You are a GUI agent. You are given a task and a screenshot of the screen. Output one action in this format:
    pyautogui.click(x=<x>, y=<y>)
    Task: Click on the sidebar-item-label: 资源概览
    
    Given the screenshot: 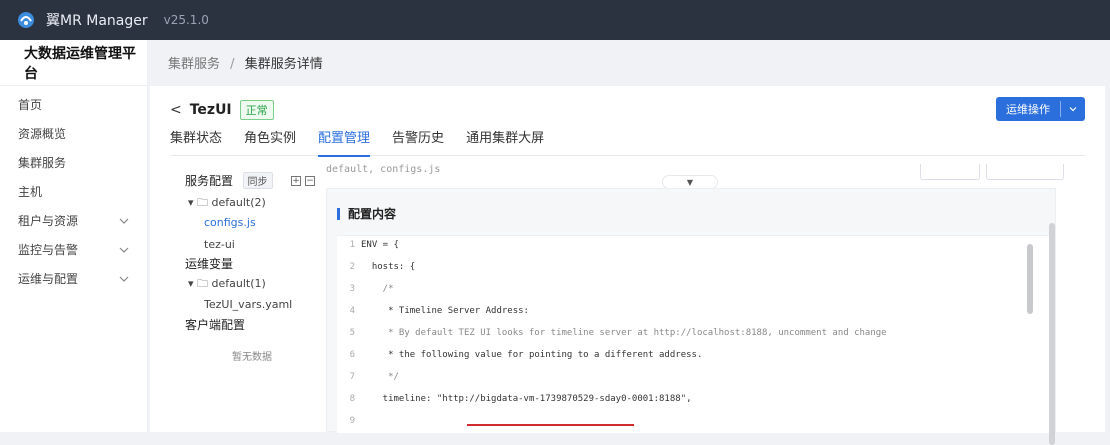 What is the action you would take?
    pyautogui.click(x=42, y=134)
    